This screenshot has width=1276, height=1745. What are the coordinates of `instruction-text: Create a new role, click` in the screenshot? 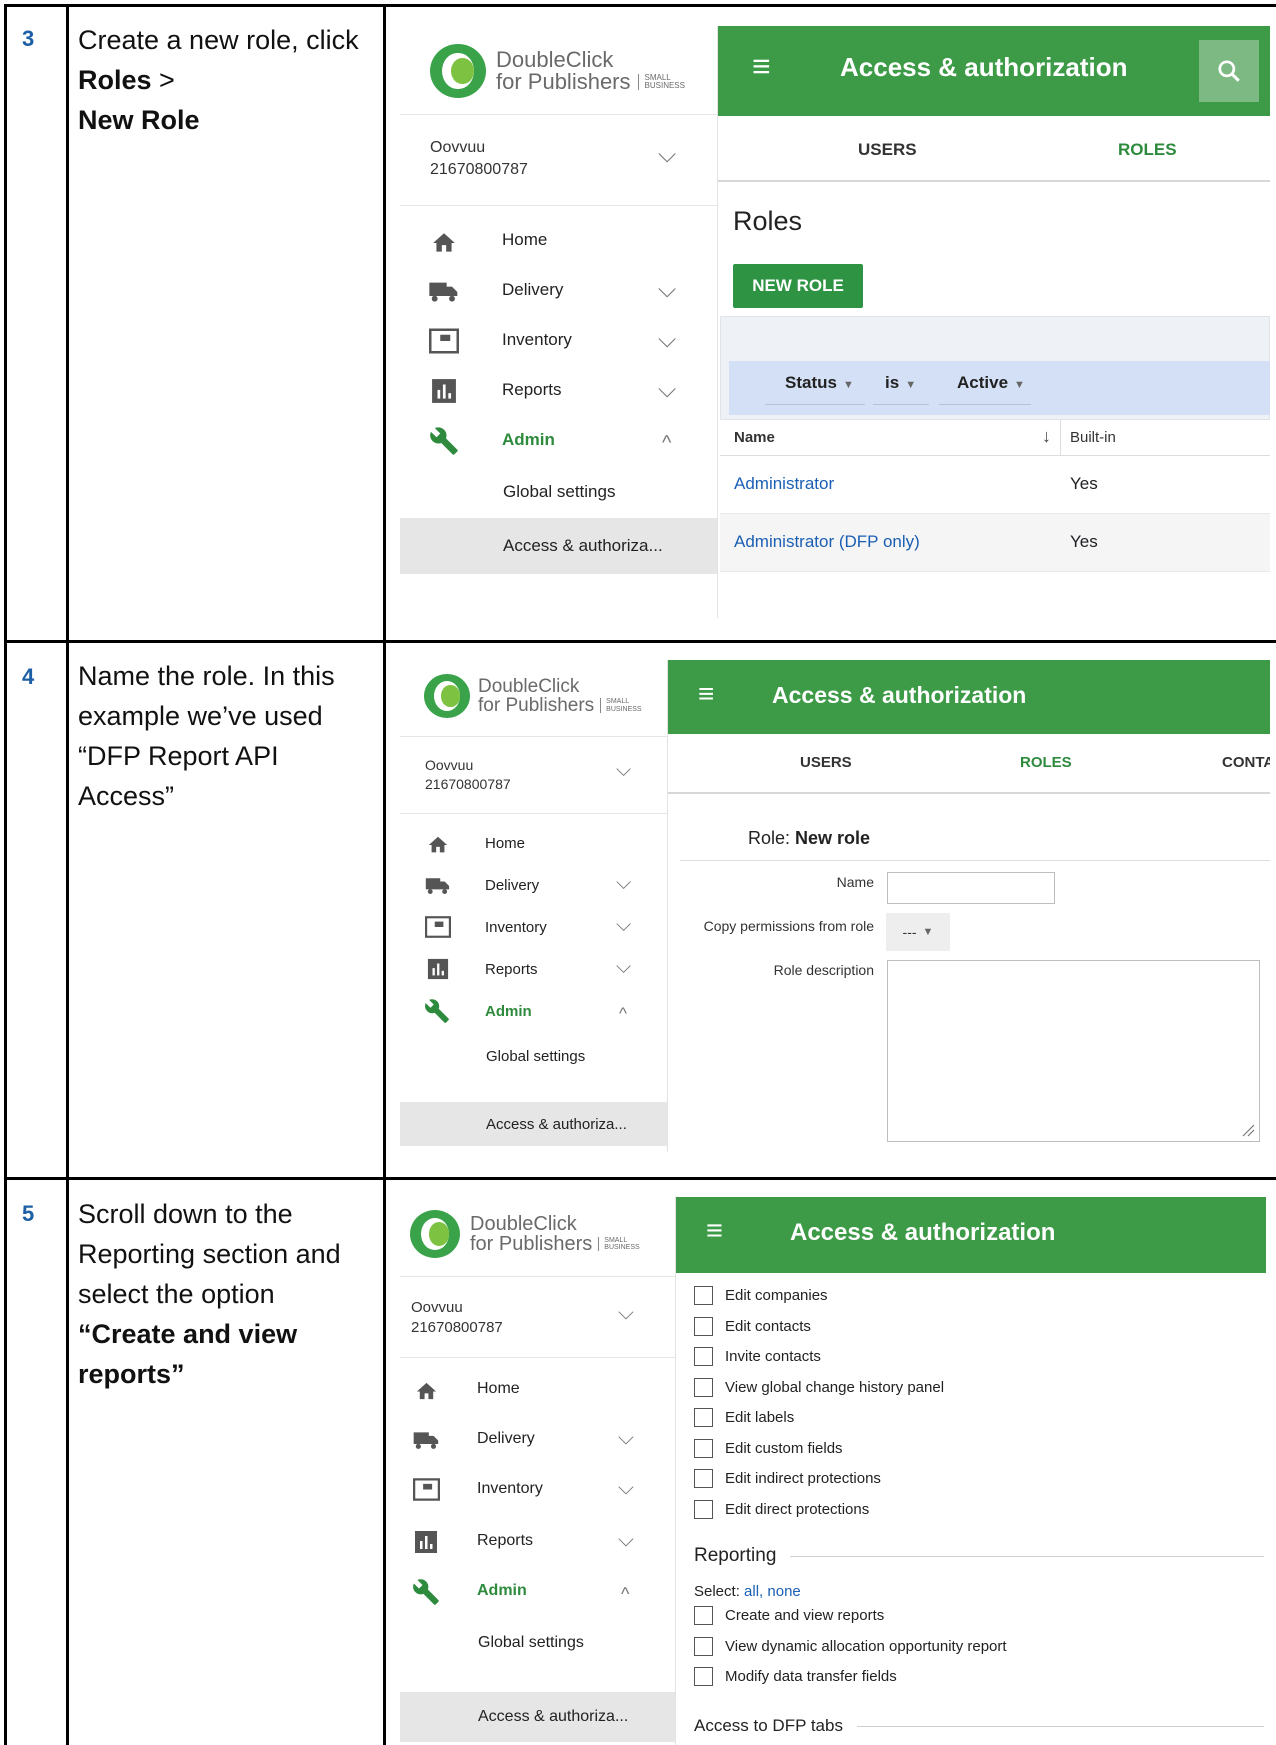 It's located at (218, 40).